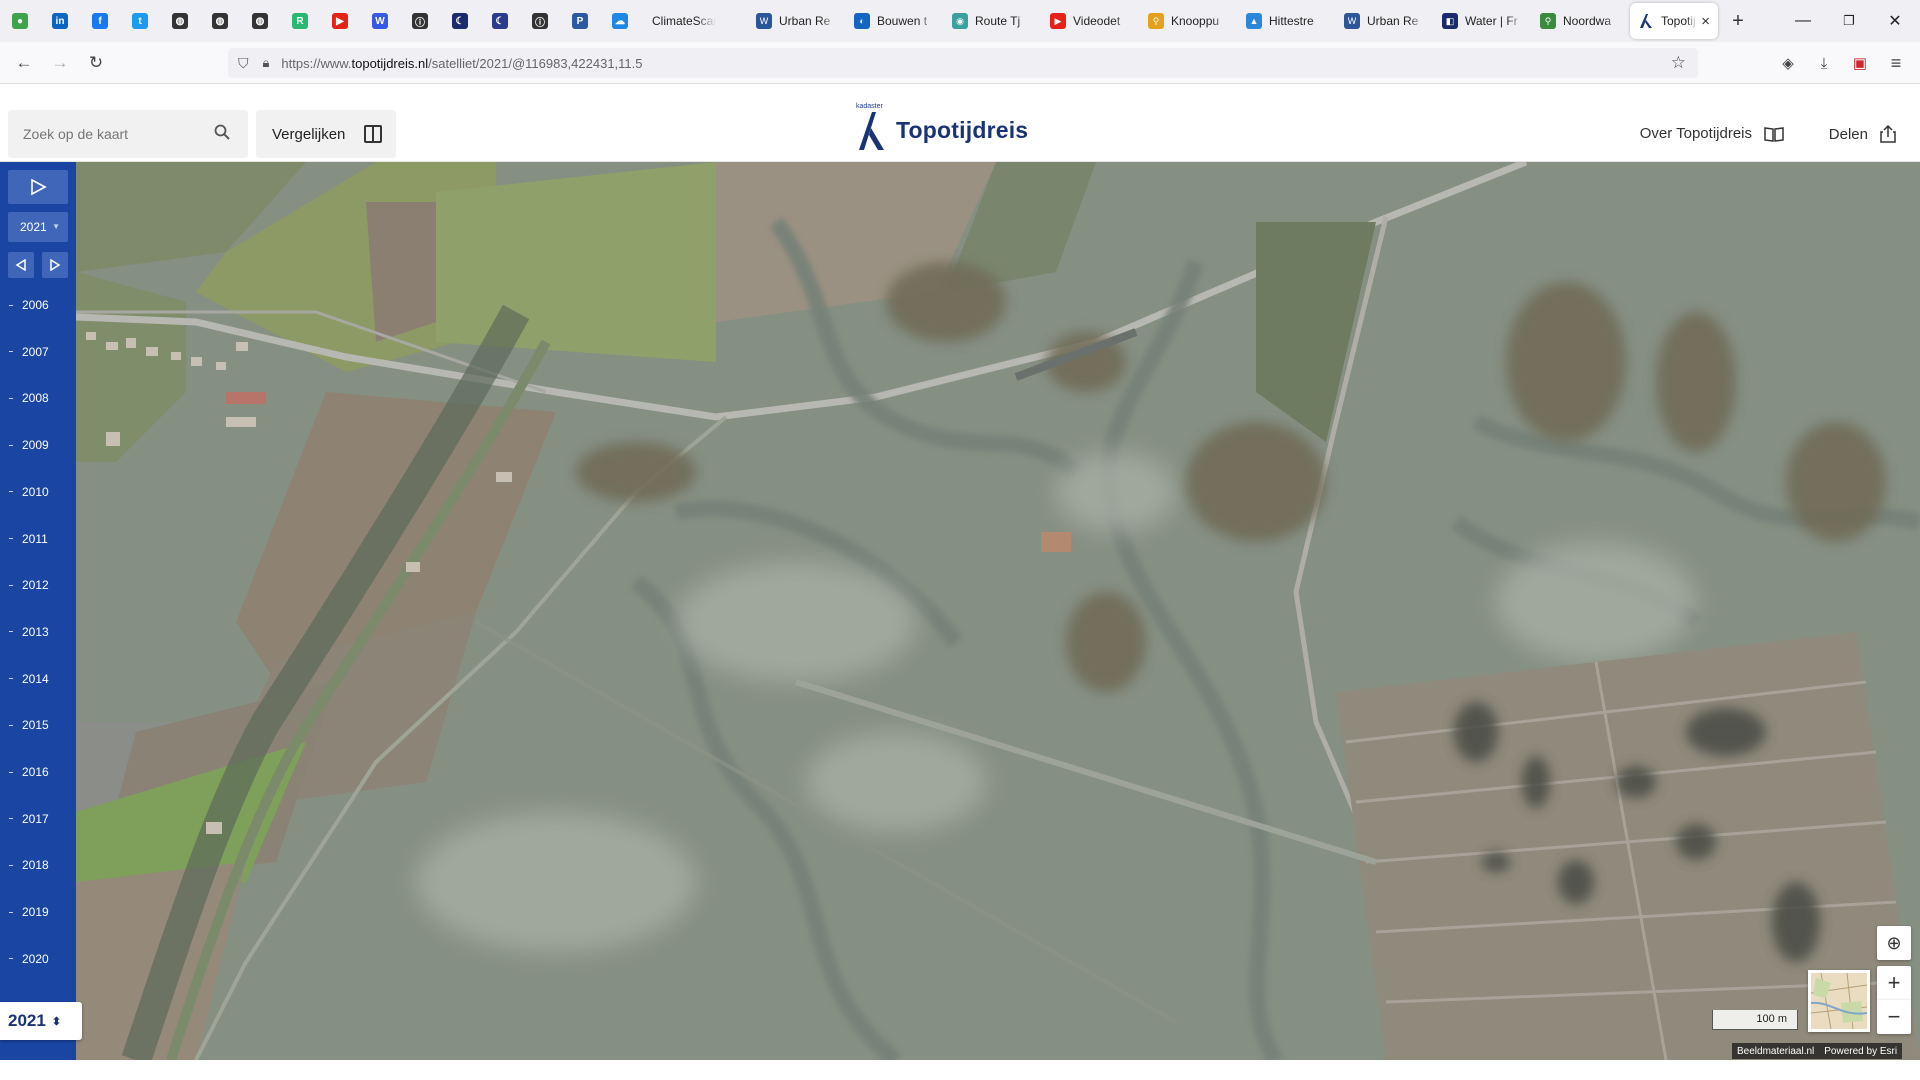 The height and width of the screenshot is (1080, 1920). Describe the element at coordinates (38, 398) in the screenshot. I see `year-tick-2008: 2008` at that location.